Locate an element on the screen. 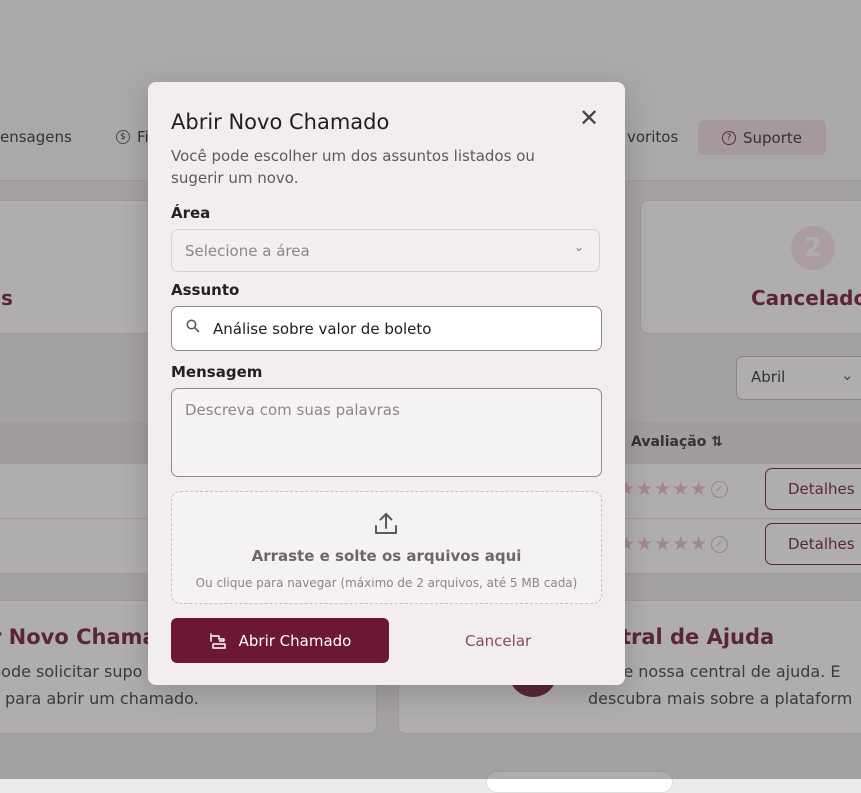 This screenshot has height=793, width=861. message-label: Mensagem is located at coordinates (217, 372).